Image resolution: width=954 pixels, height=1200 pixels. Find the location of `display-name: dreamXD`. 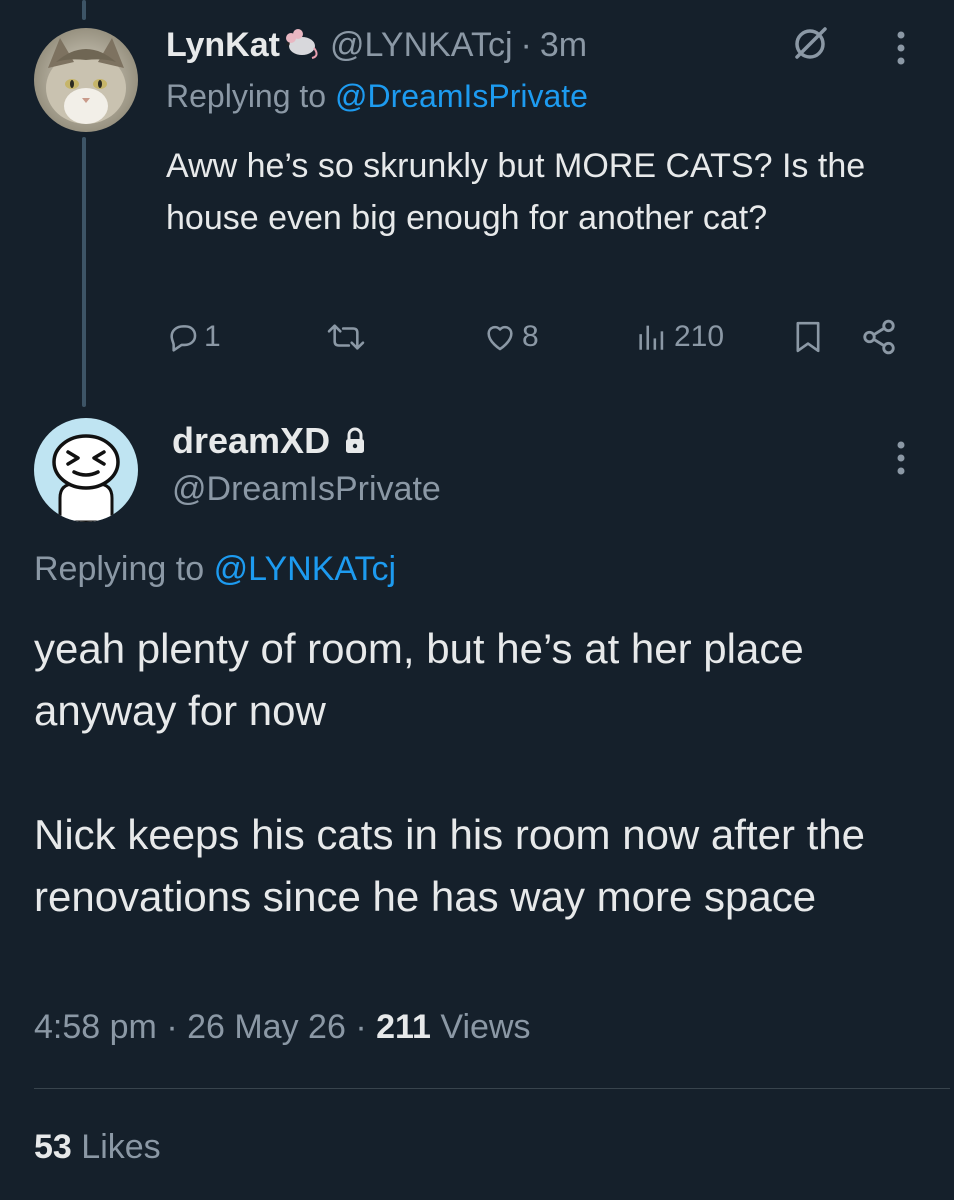

display-name: dreamXD is located at coordinates (251, 441).